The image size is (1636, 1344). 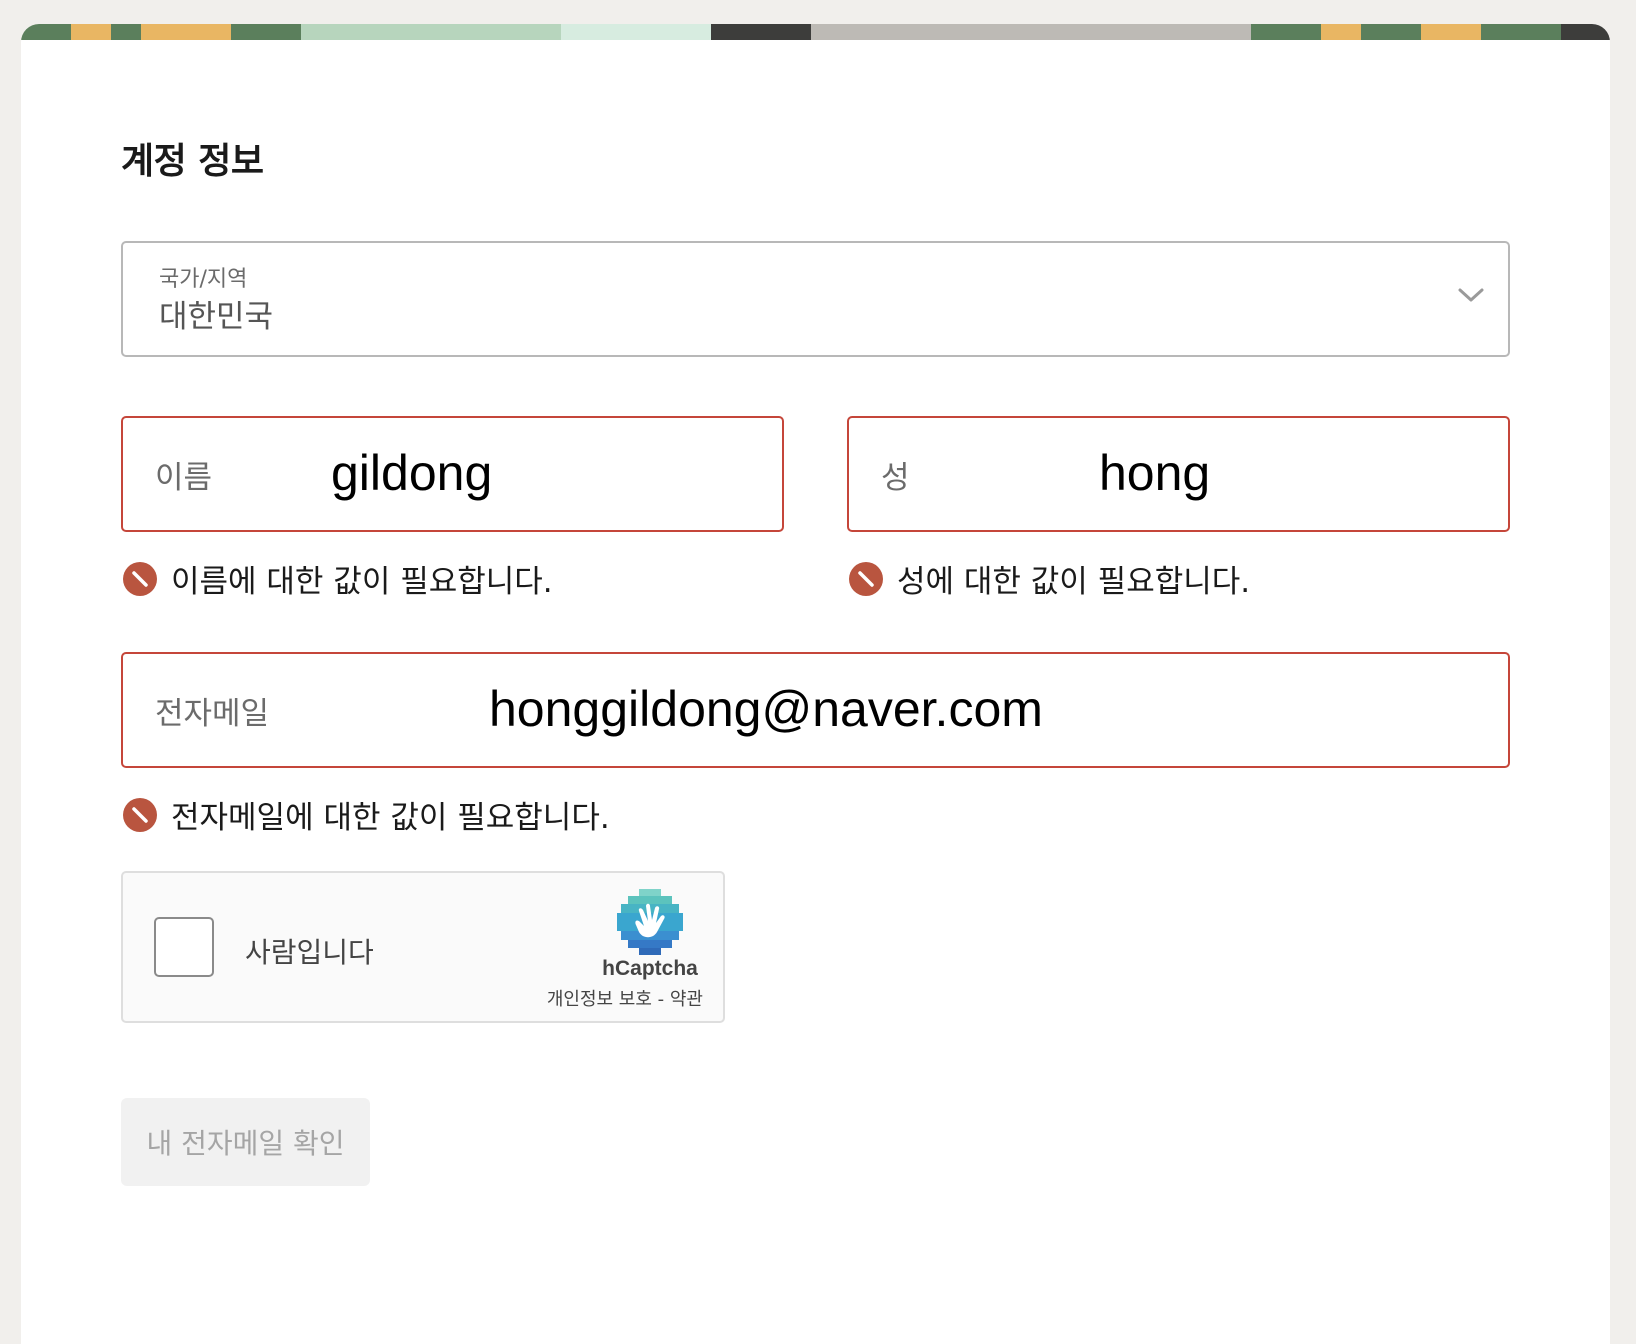 I want to click on decorative-banner, so click(x=815, y=32).